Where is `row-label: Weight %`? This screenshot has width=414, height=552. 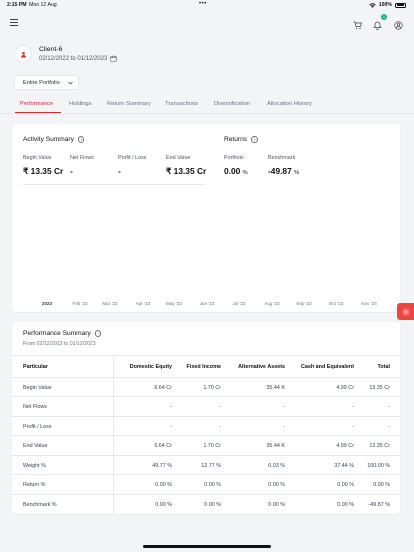 row-label: Weight % is located at coordinates (34, 465).